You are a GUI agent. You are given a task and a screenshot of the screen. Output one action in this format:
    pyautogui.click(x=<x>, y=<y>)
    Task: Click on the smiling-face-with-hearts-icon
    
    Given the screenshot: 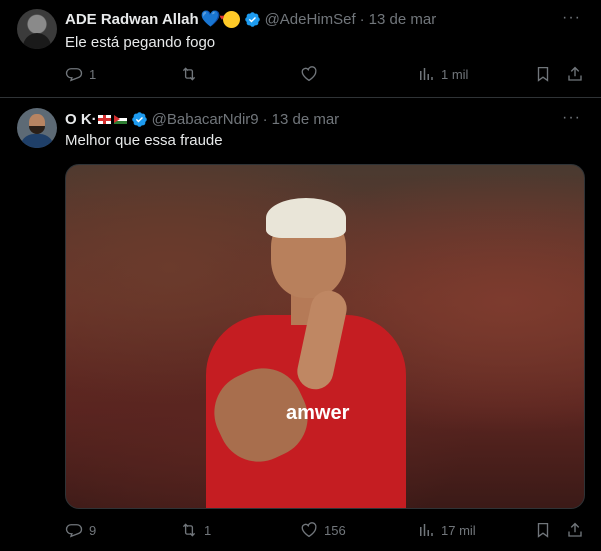 What is the action you would take?
    pyautogui.click(x=230, y=19)
    